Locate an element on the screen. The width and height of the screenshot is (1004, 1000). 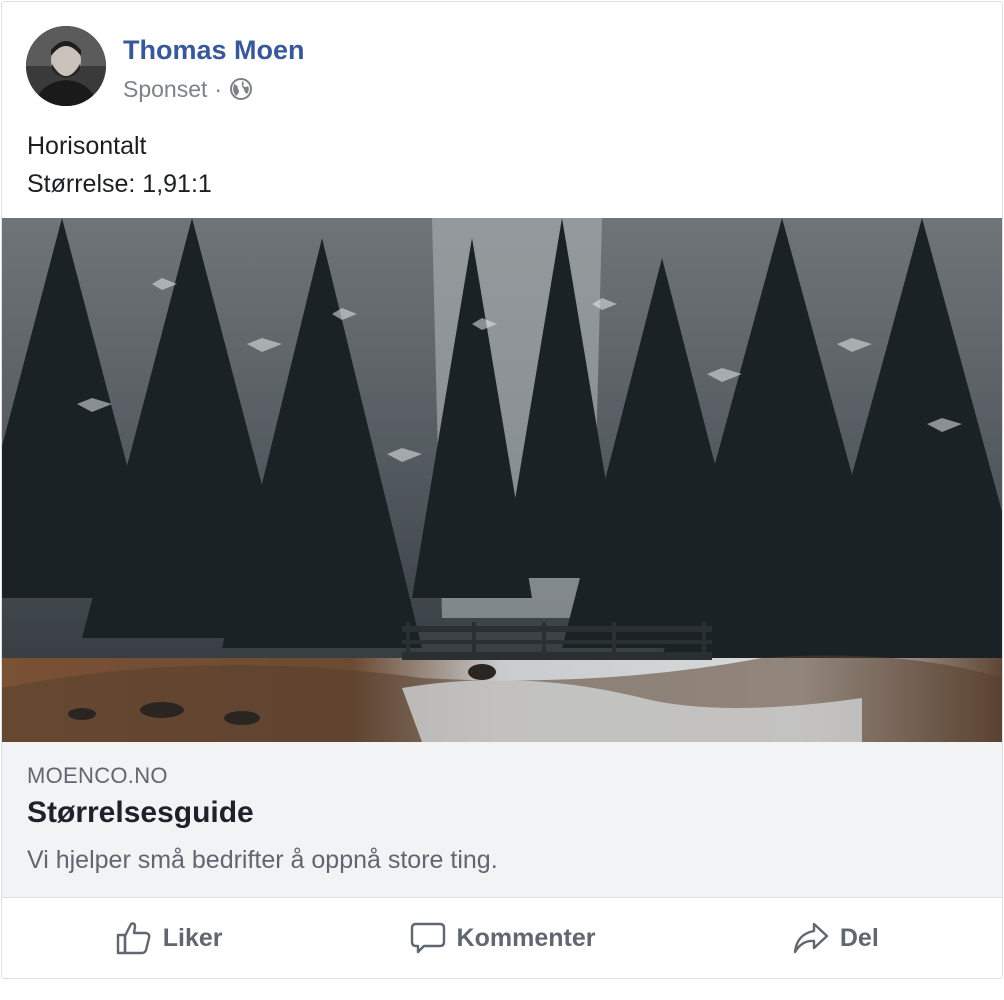
link-title: Størrelsesguide is located at coordinates (140, 813).